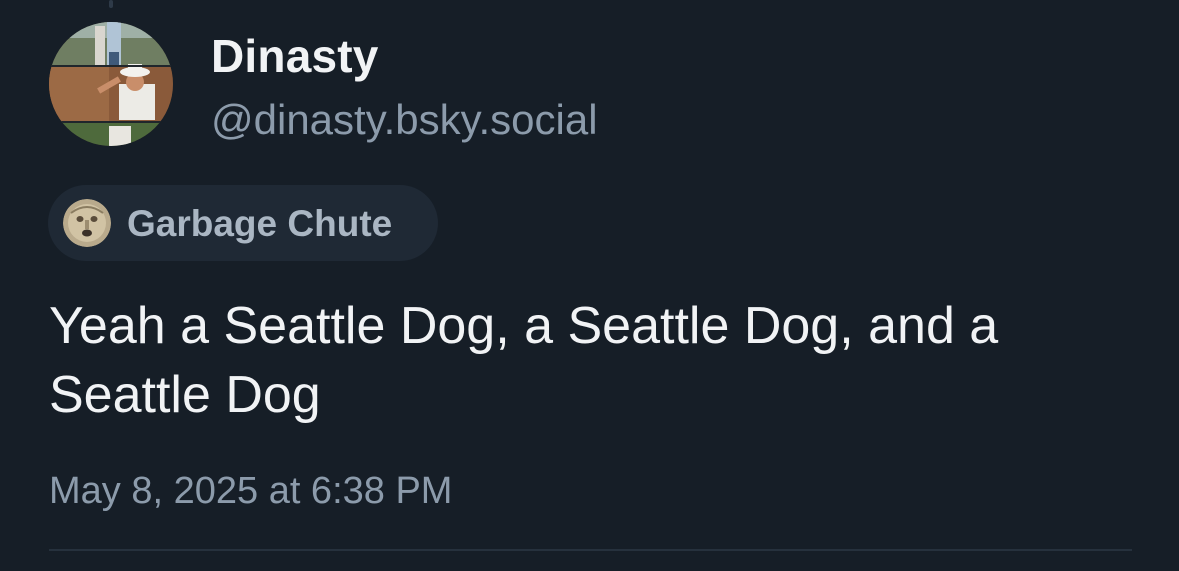 This screenshot has height=571, width=1179. I want to click on divider, so click(590, 550).